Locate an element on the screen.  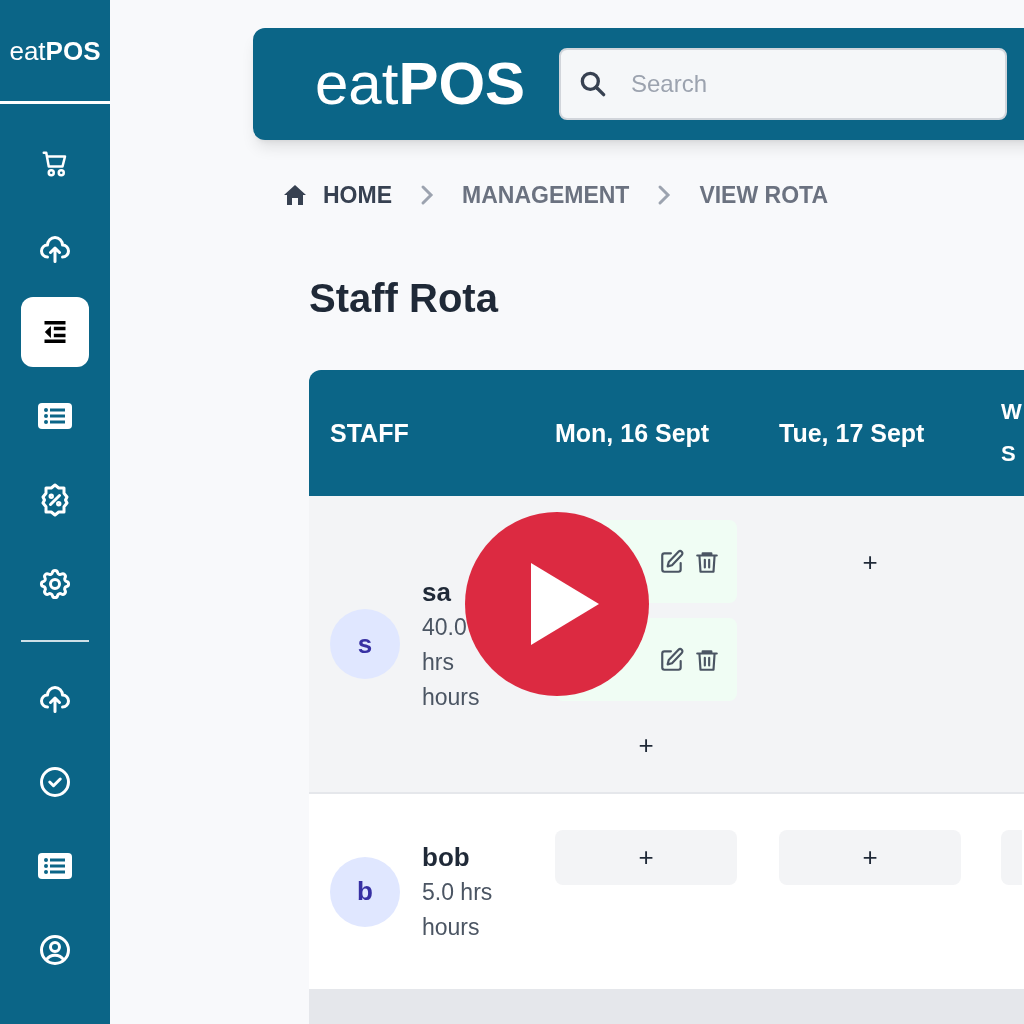
column-header: Tue, 17 Sept is located at coordinates (852, 433).